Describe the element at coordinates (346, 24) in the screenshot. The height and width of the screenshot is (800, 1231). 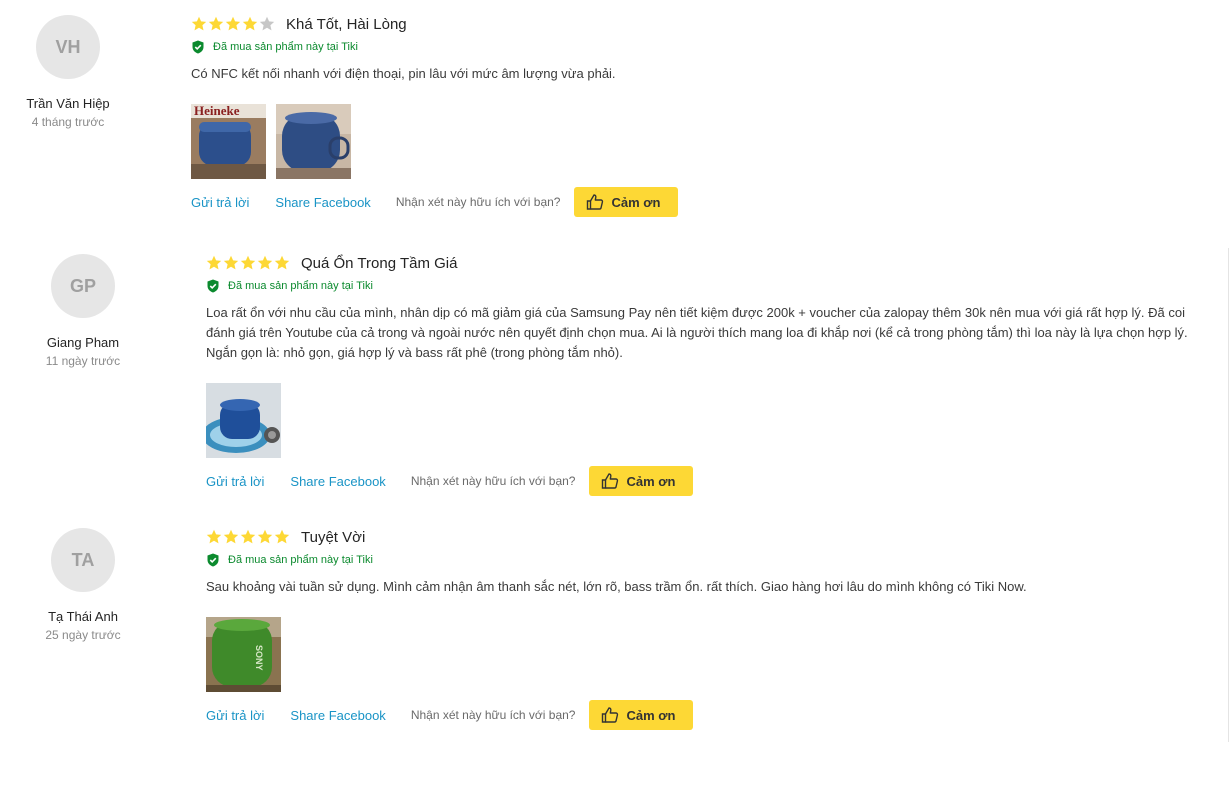
I see `review-title: Khá Tốt, Hài Lòng` at that location.